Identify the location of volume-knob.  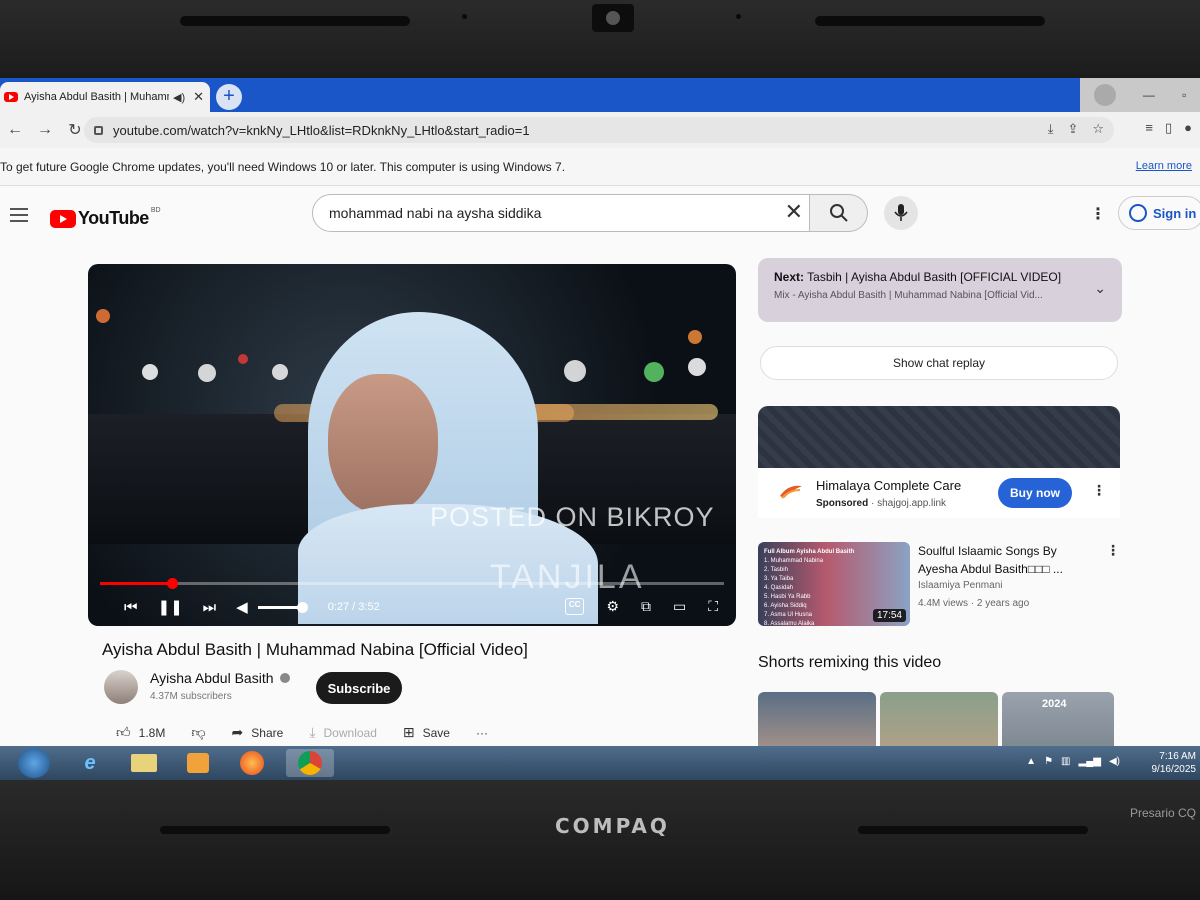
(302, 607).